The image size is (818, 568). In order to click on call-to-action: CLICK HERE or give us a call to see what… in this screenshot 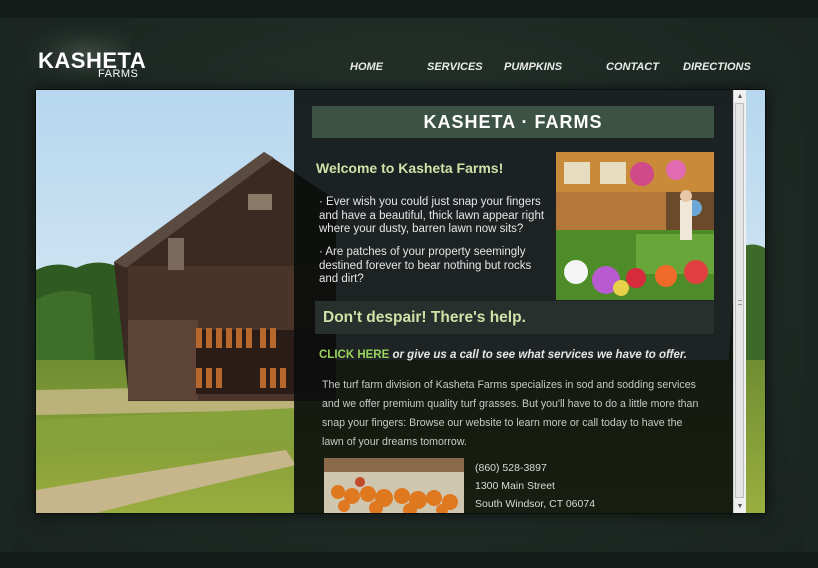, I will do `click(503, 355)`.